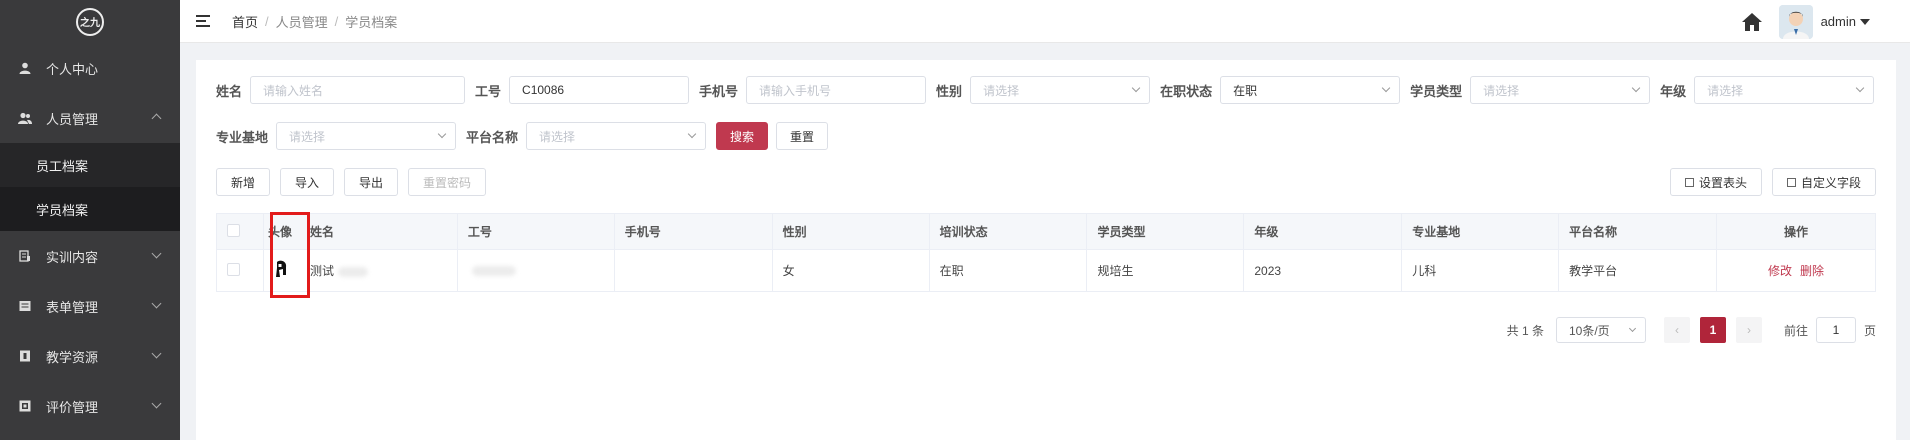 The width and height of the screenshot is (1910, 440). What do you see at coordinates (90, 209) in the screenshot?
I see `sidebar-subitem-student-archive: 学员档案` at bounding box center [90, 209].